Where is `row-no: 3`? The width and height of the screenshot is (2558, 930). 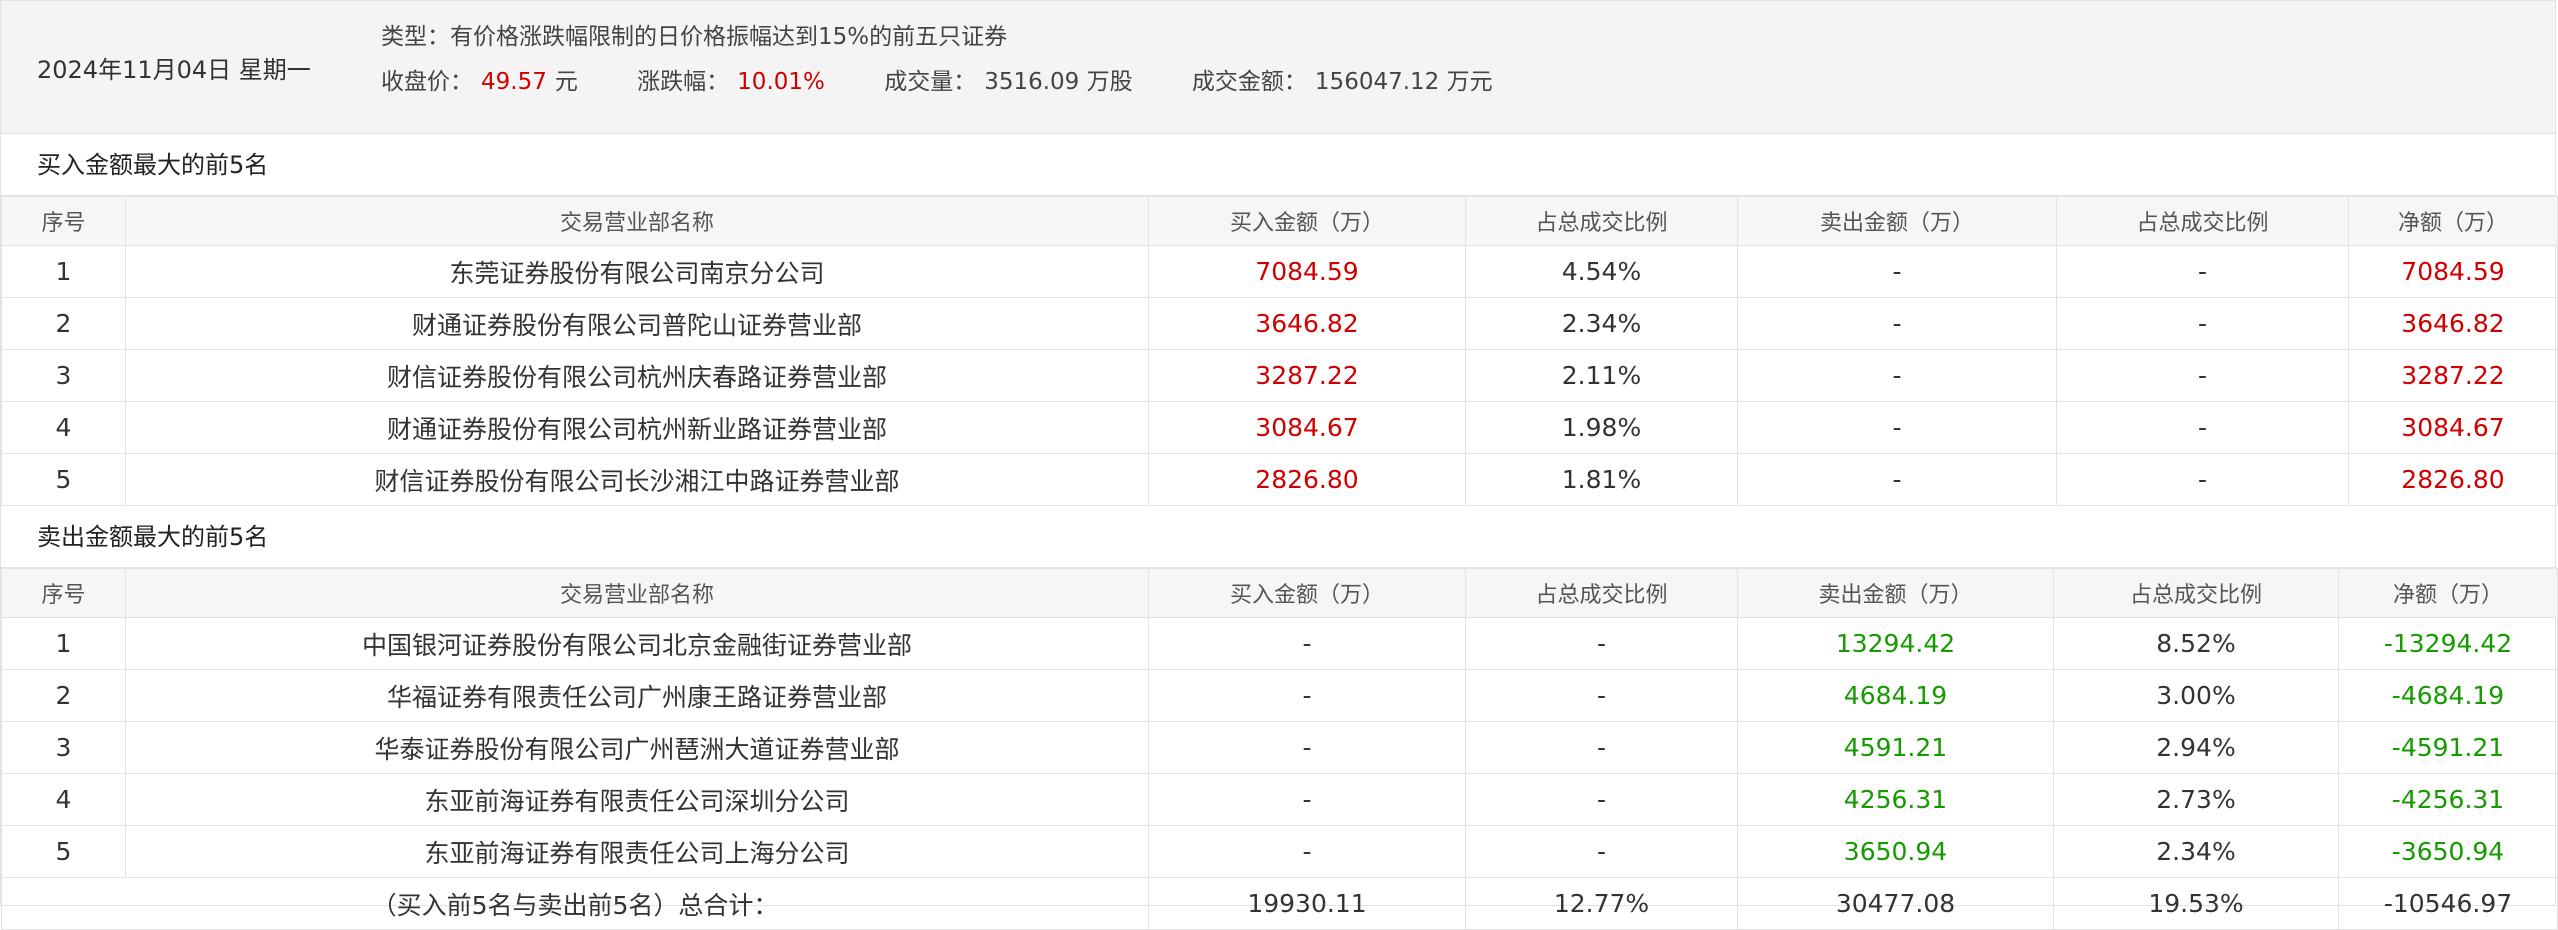 row-no: 3 is located at coordinates (63, 375).